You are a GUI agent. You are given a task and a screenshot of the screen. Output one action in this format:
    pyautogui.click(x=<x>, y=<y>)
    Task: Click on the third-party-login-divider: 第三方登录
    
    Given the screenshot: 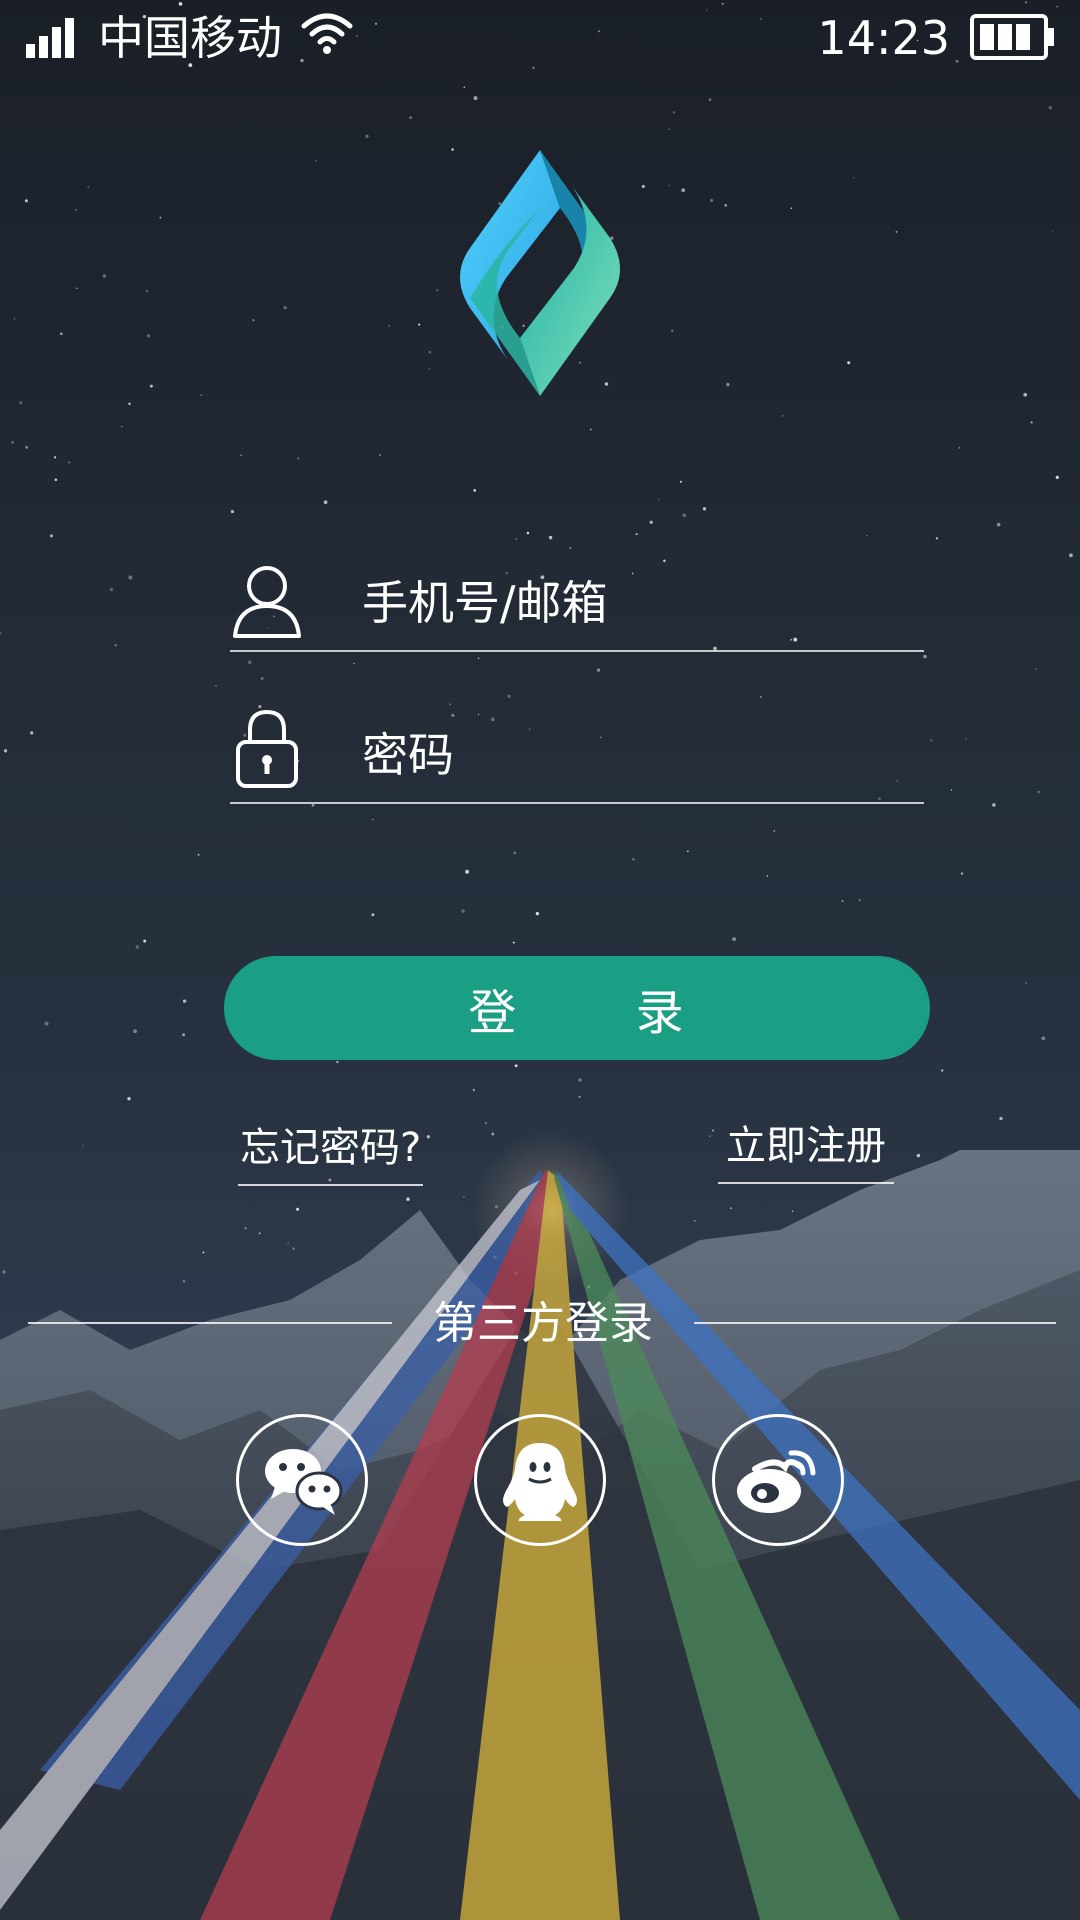 What is the action you would take?
    pyautogui.click(x=540, y=1326)
    